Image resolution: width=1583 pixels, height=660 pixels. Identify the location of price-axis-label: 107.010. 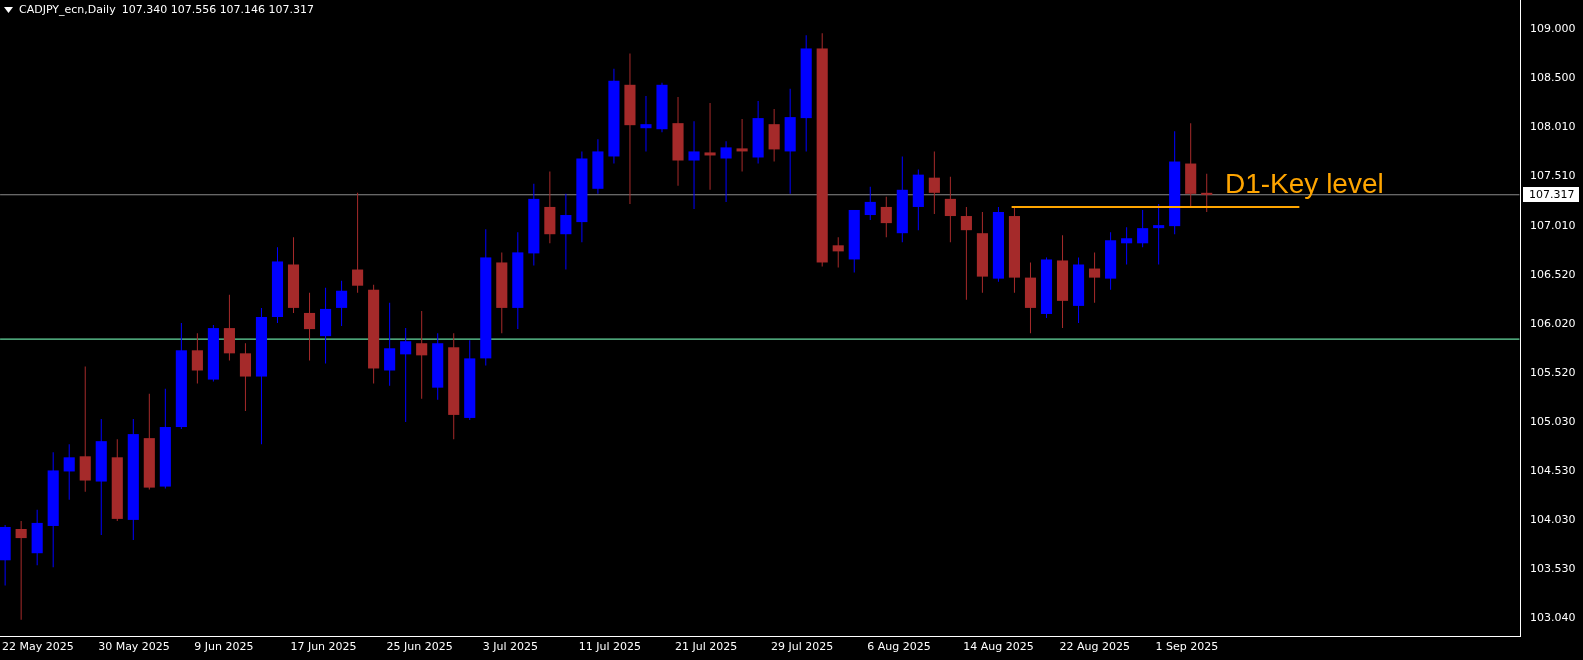
(1553, 225).